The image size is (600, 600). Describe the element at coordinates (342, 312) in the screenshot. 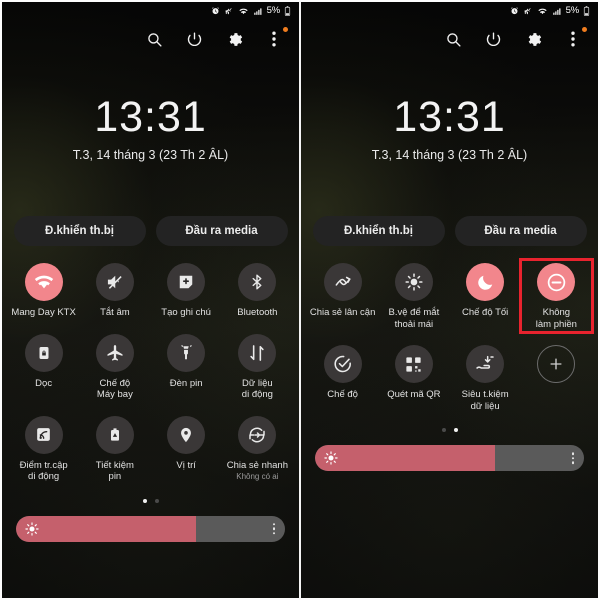

I see `quick-tile-label: Chia sẻ lân cận` at that location.